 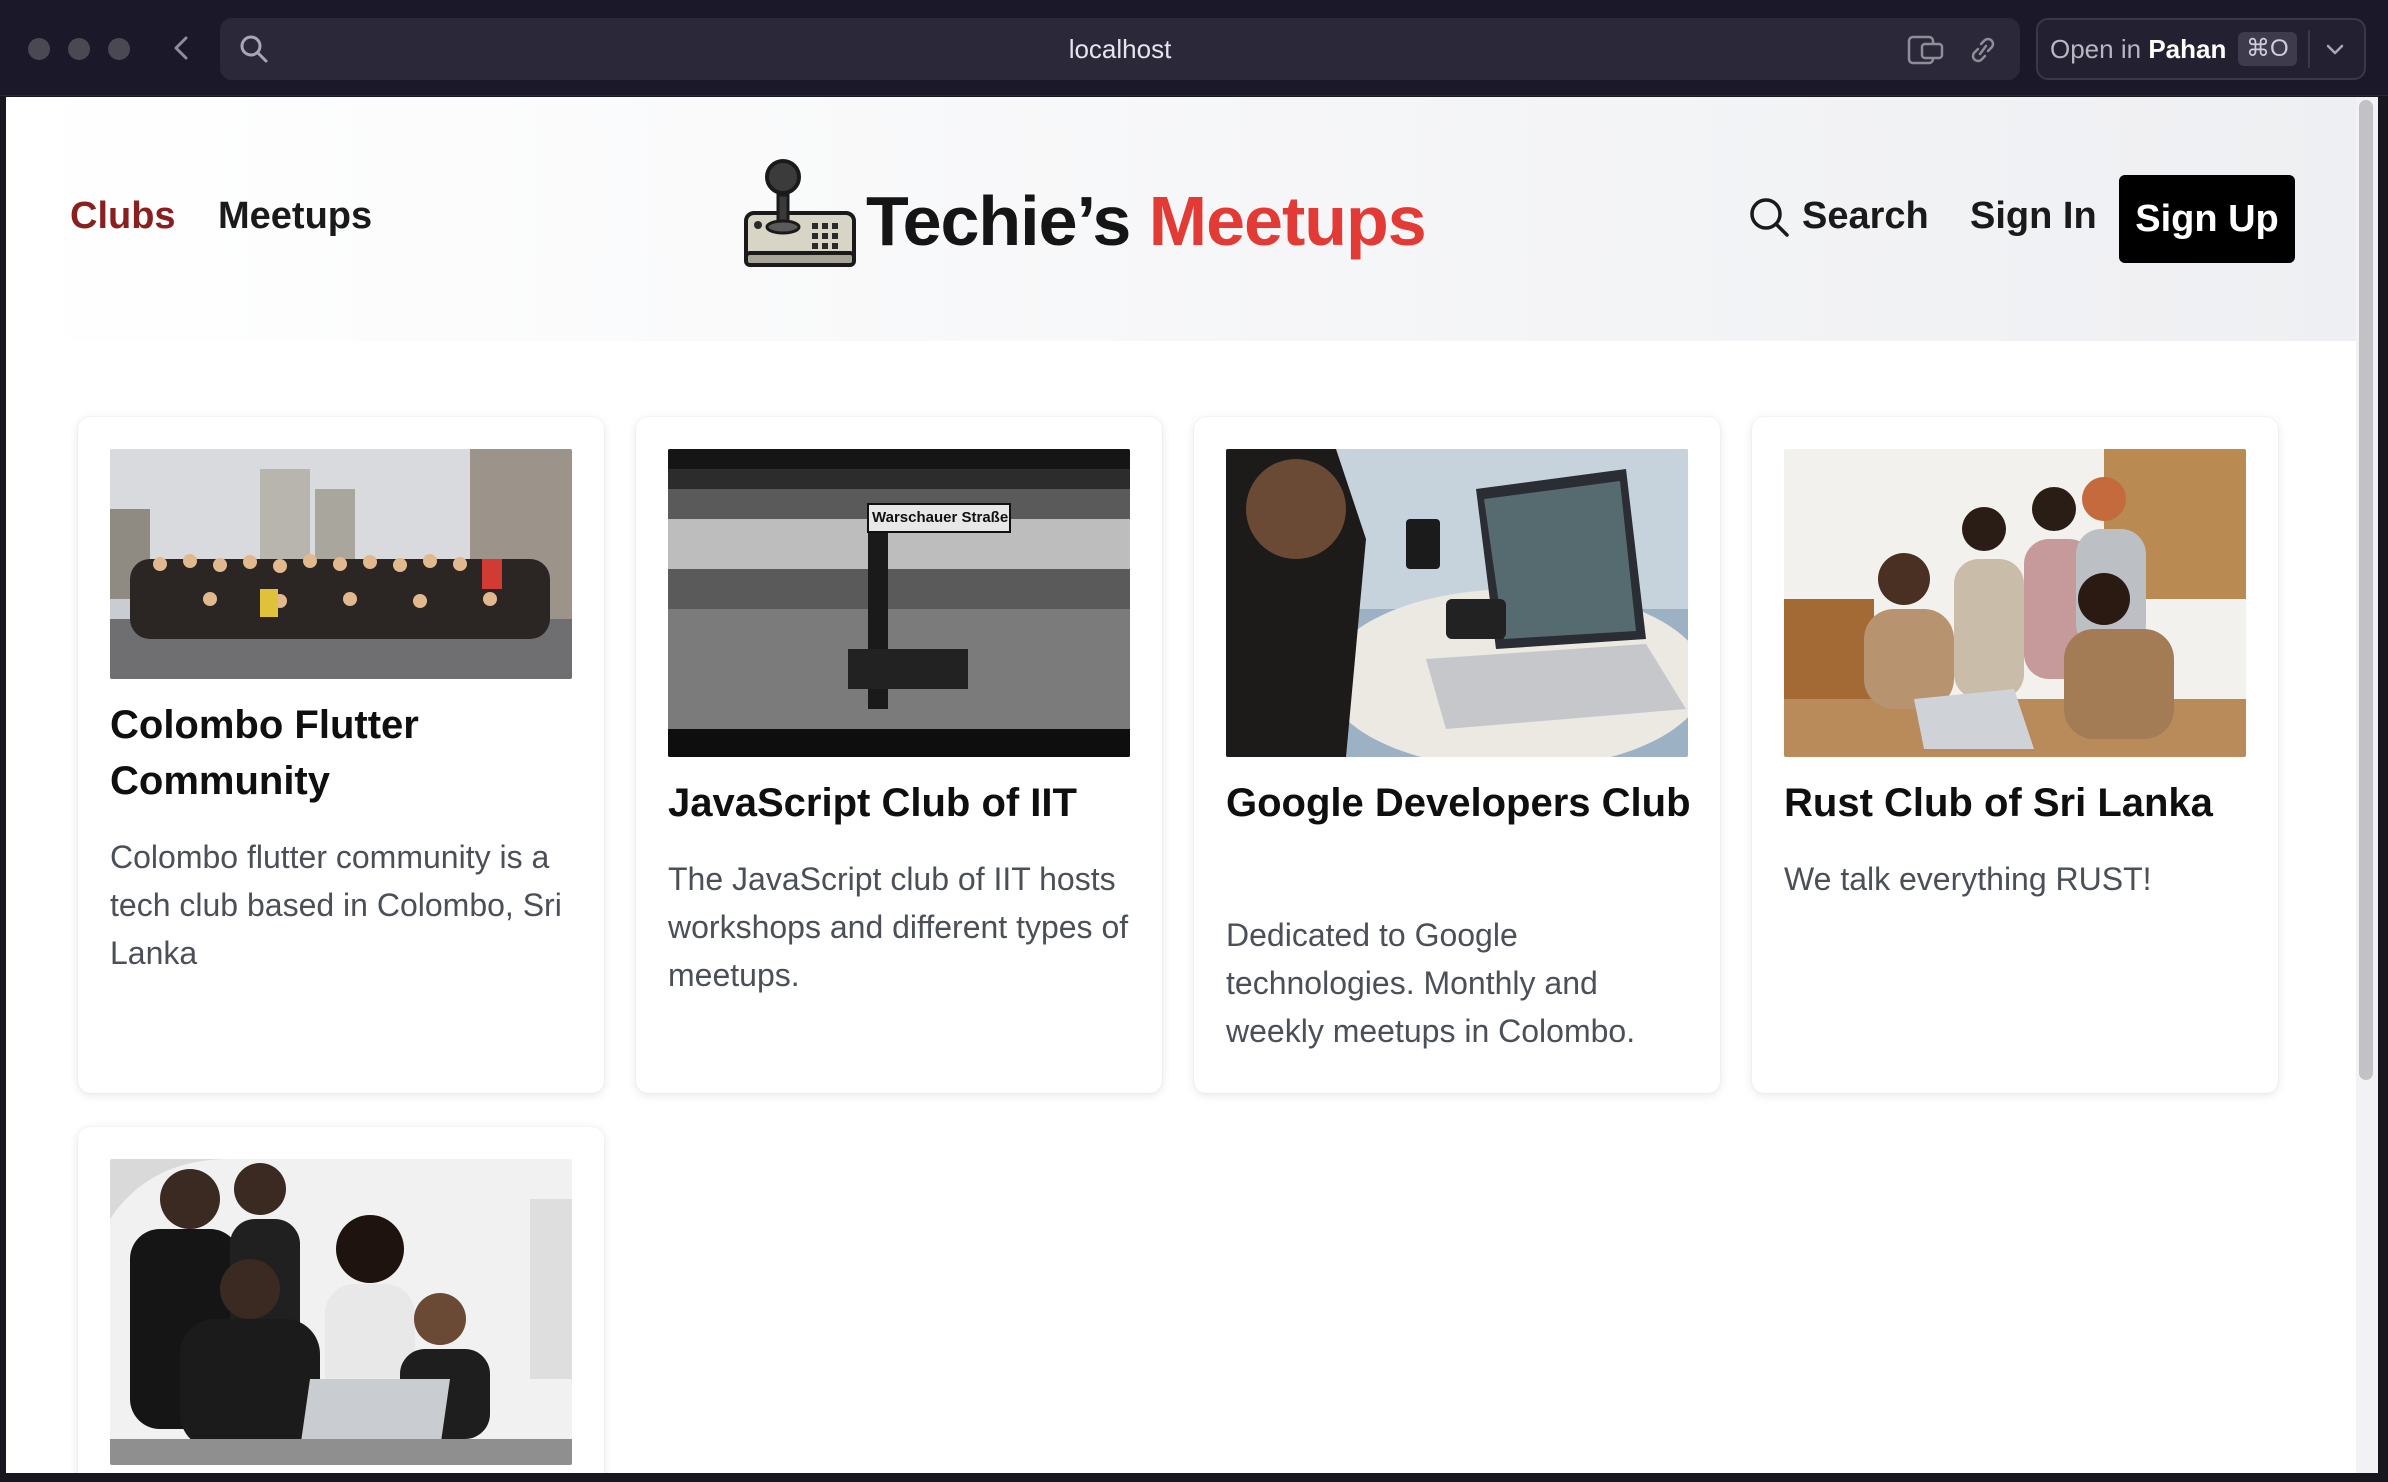 What do you see at coordinates (119, 49) in the screenshot?
I see `zoom-window-button` at bounding box center [119, 49].